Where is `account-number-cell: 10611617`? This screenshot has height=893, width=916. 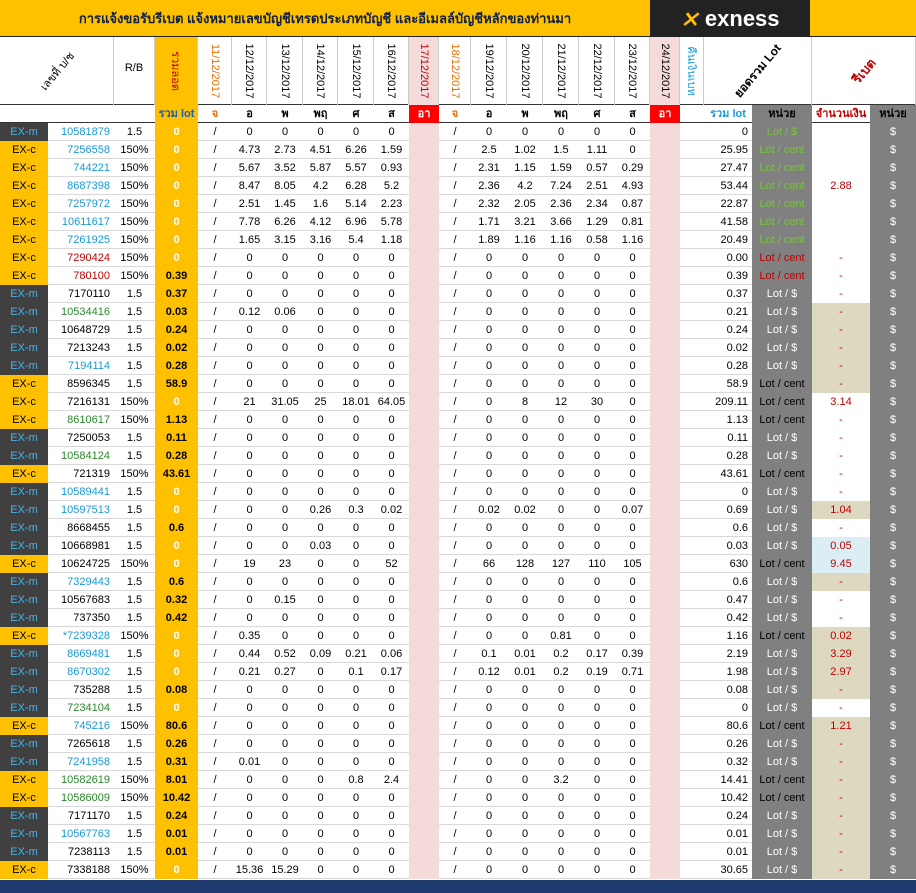 account-number-cell: 10611617 is located at coordinates (81, 222).